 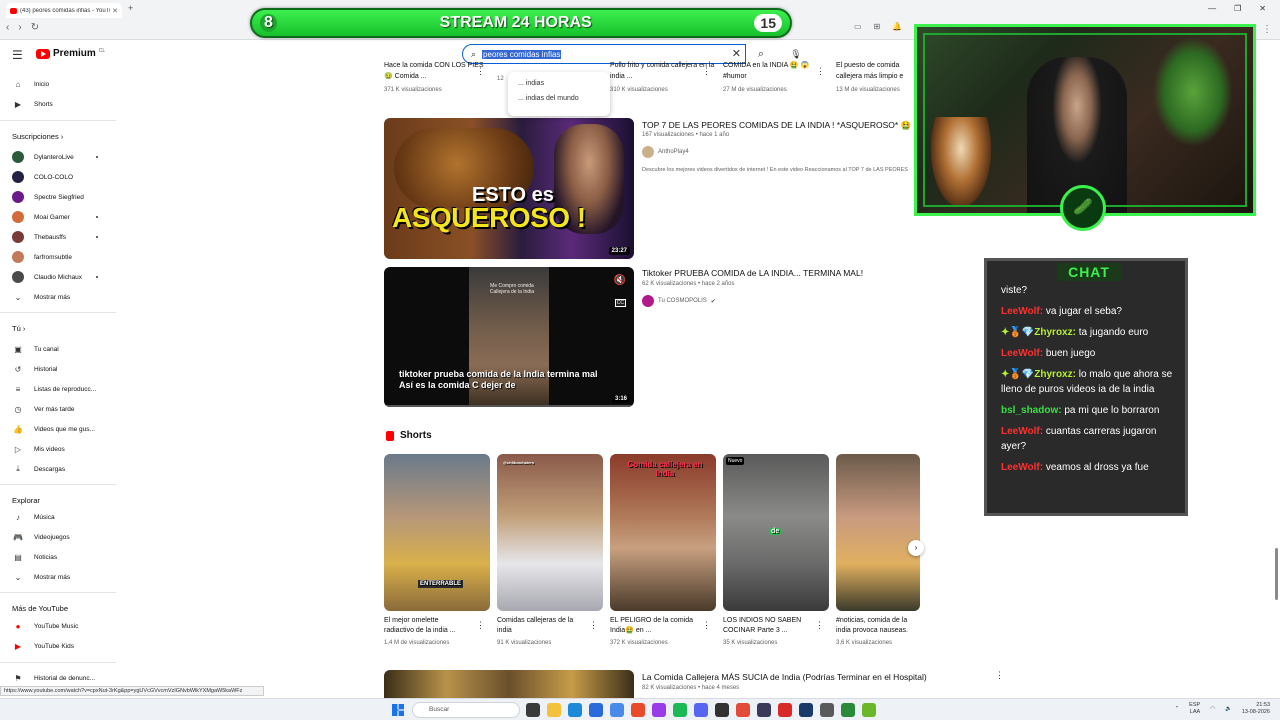 What do you see at coordinates (42, 177) in the screenshot?
I see `sidebar-item-sub: COLO-COLO` at bounding box center [42, 177].